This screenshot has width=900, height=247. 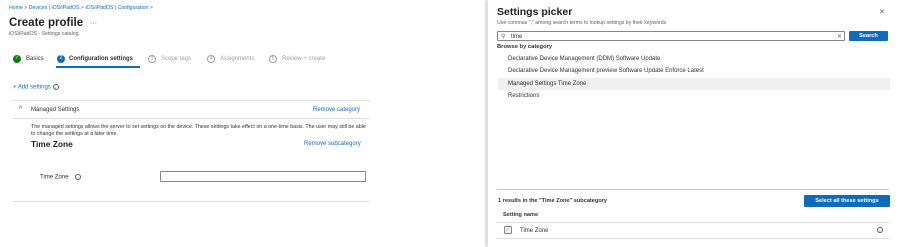 I want to click on step-configuration-settings: 2 Configuration settings, so click(x=98, y=61).